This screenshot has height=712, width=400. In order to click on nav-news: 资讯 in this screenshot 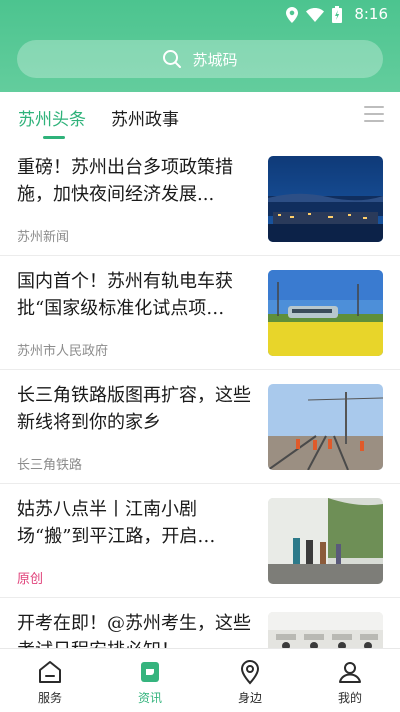, I will do `click(150, 680)`.